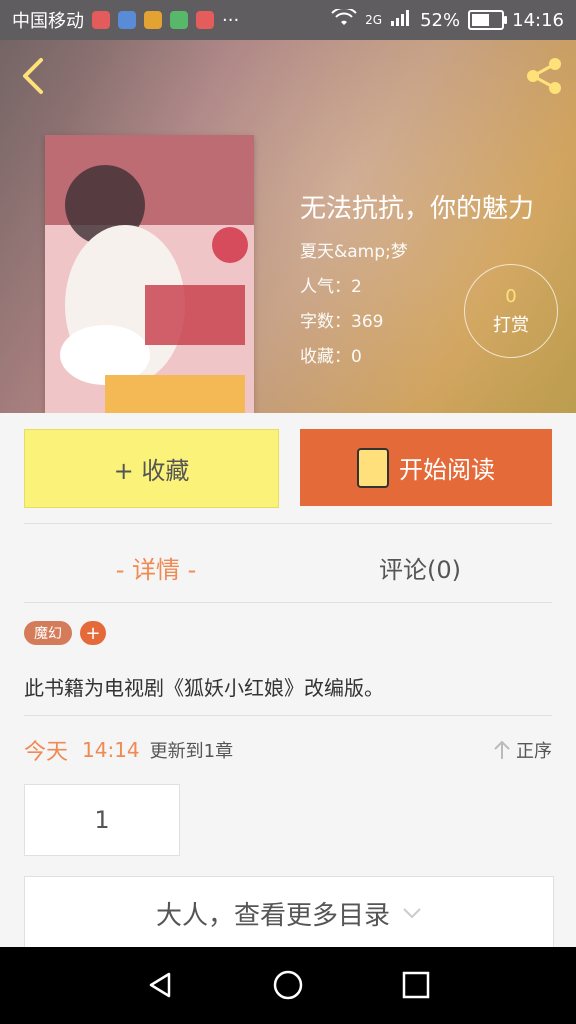 The height and width of the screenshot is (1024, 576). I want to click on popularity-label: 人气：, so click(325, 287).